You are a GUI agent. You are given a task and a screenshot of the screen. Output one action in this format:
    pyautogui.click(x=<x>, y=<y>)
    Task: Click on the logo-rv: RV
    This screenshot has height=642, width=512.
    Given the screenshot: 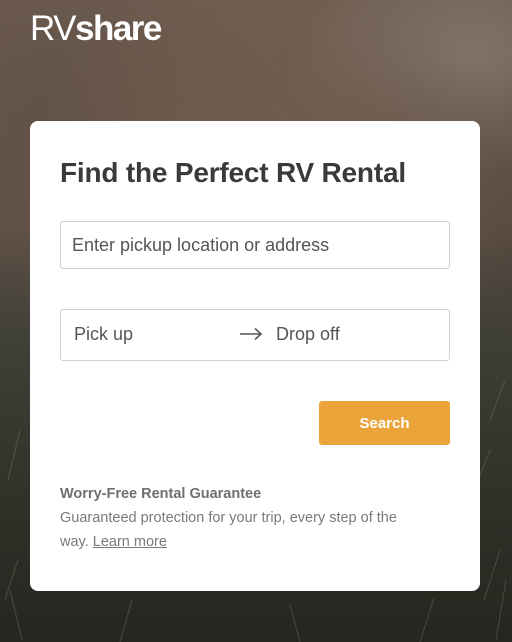 What is the action you would take?
    pyautogui.click(x=53, y=28)
    